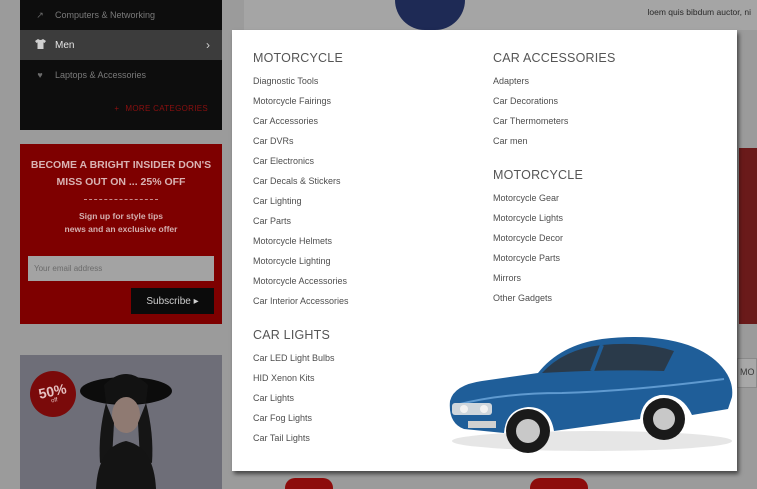 This screenshot has height=489, width=757. Describe the element at coordinates (297, 181) in the screenshot. I see `menu-link: Car Decals & Stickers` at that location.